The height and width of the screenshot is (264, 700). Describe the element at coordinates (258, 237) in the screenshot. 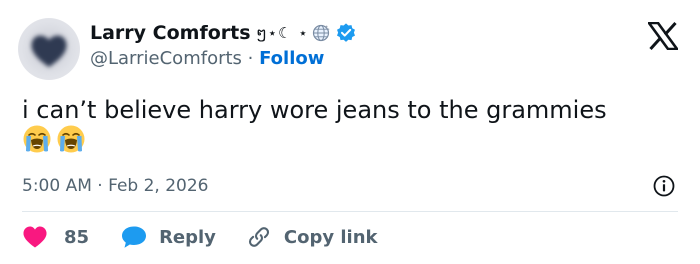

I see `link-icon` at that location.